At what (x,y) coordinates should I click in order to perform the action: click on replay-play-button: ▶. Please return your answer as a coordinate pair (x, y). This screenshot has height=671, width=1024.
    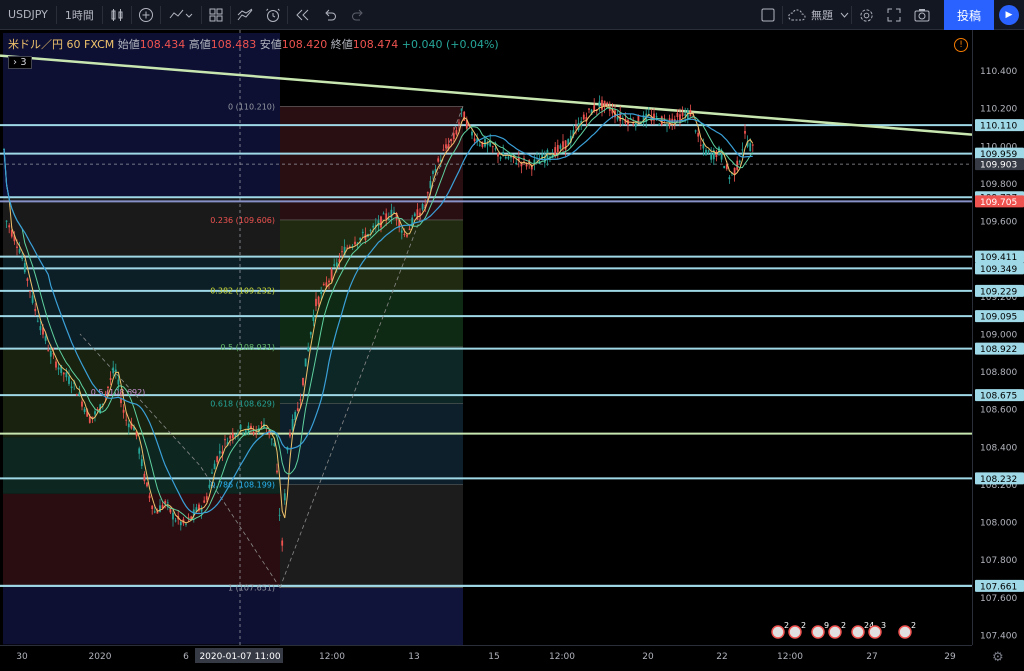
    Looking at the image, I should click on (1009, 15).